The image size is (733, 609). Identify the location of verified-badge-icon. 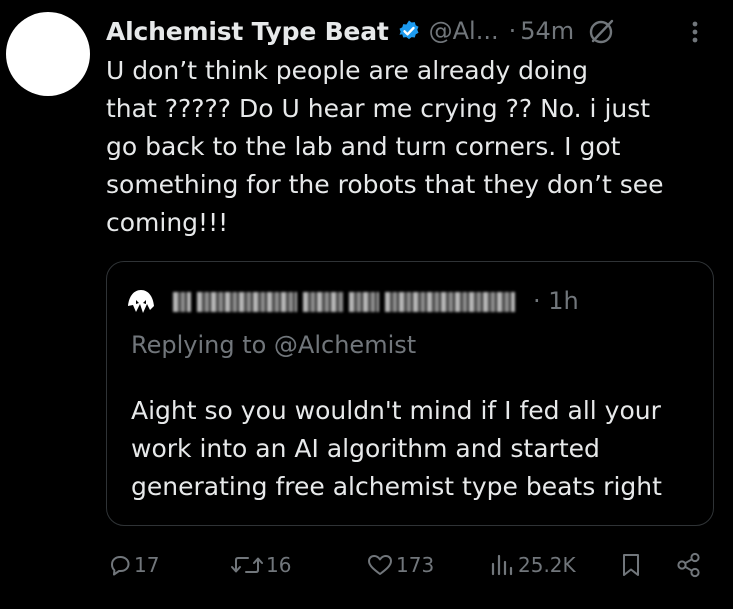
(409, 31).